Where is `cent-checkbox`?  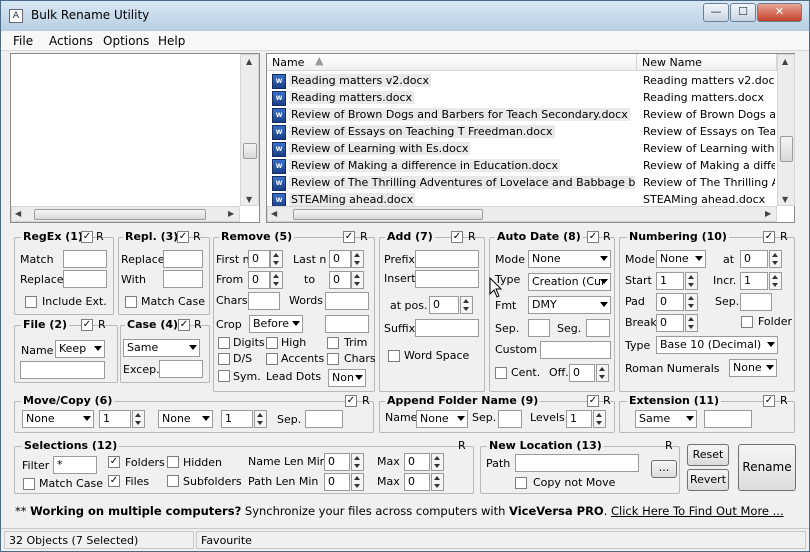 cent-checkbox is located at coordinates (501, 373).